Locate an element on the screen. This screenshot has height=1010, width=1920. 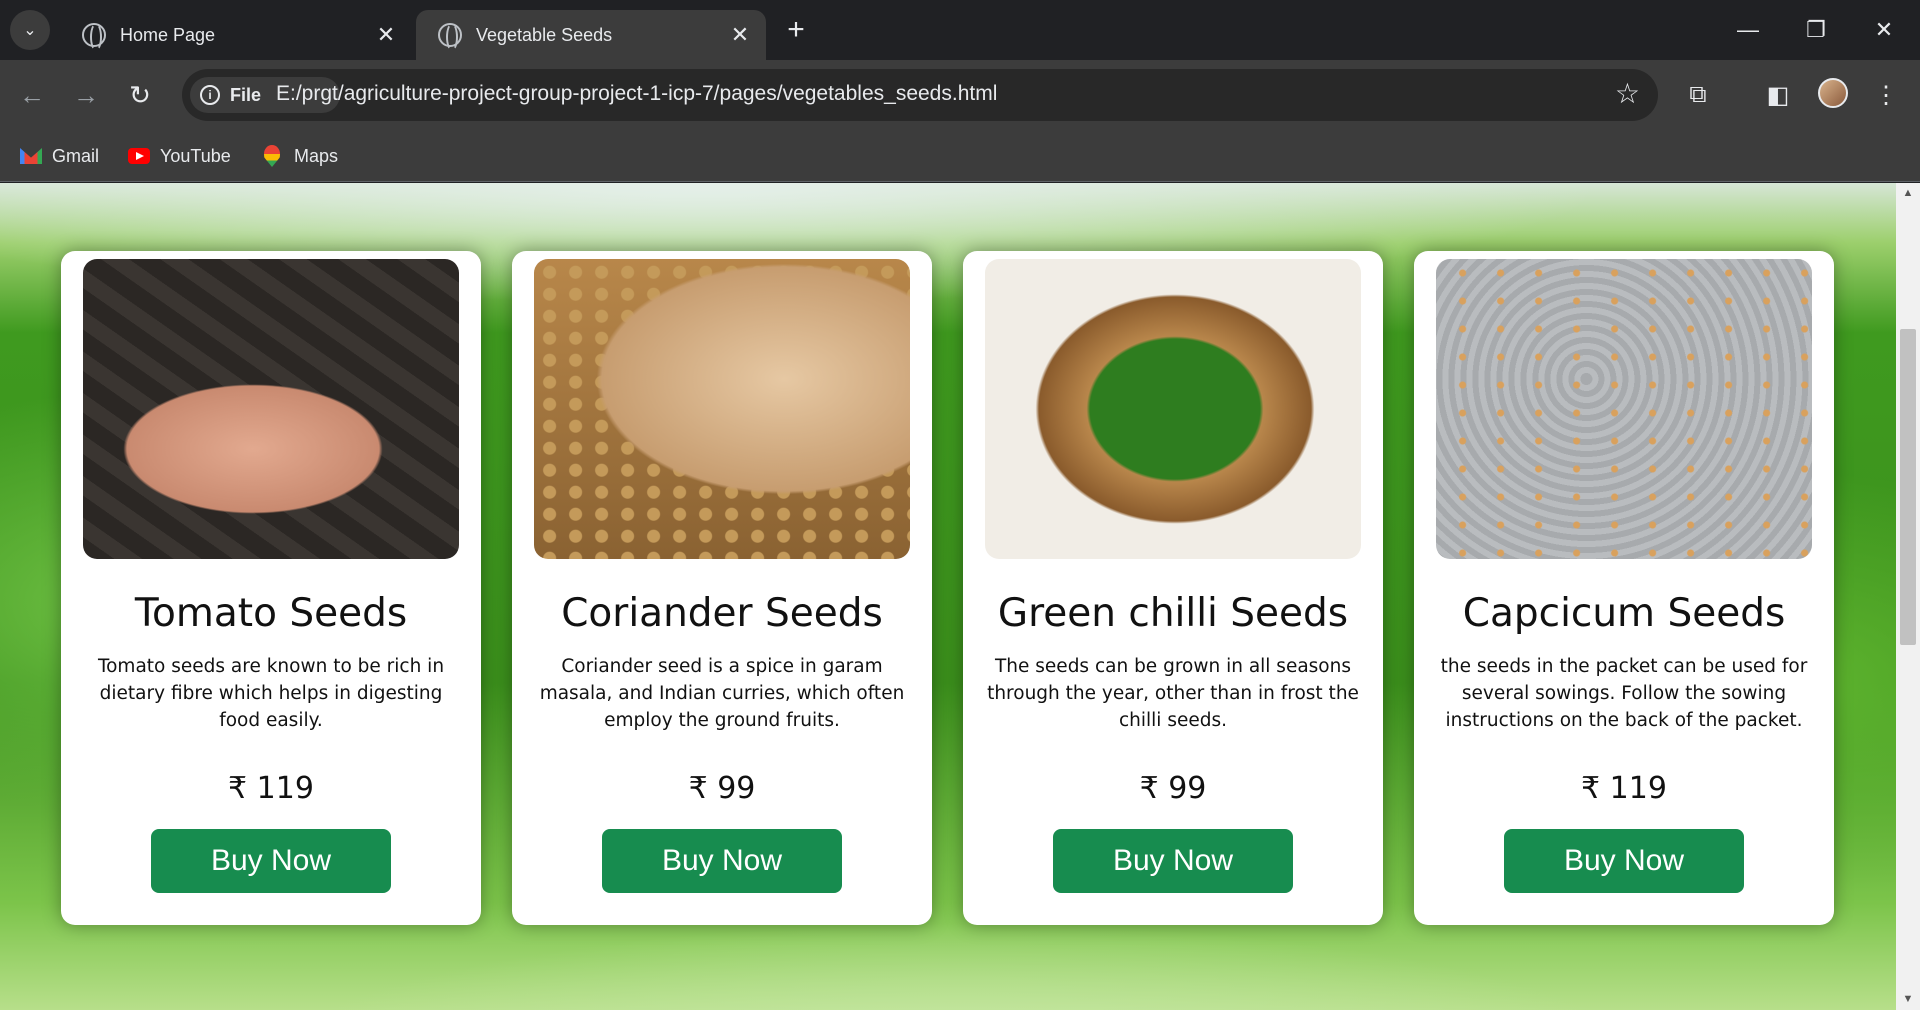
bookmark-gmail: Gmail is located at coordinates (59, 156).